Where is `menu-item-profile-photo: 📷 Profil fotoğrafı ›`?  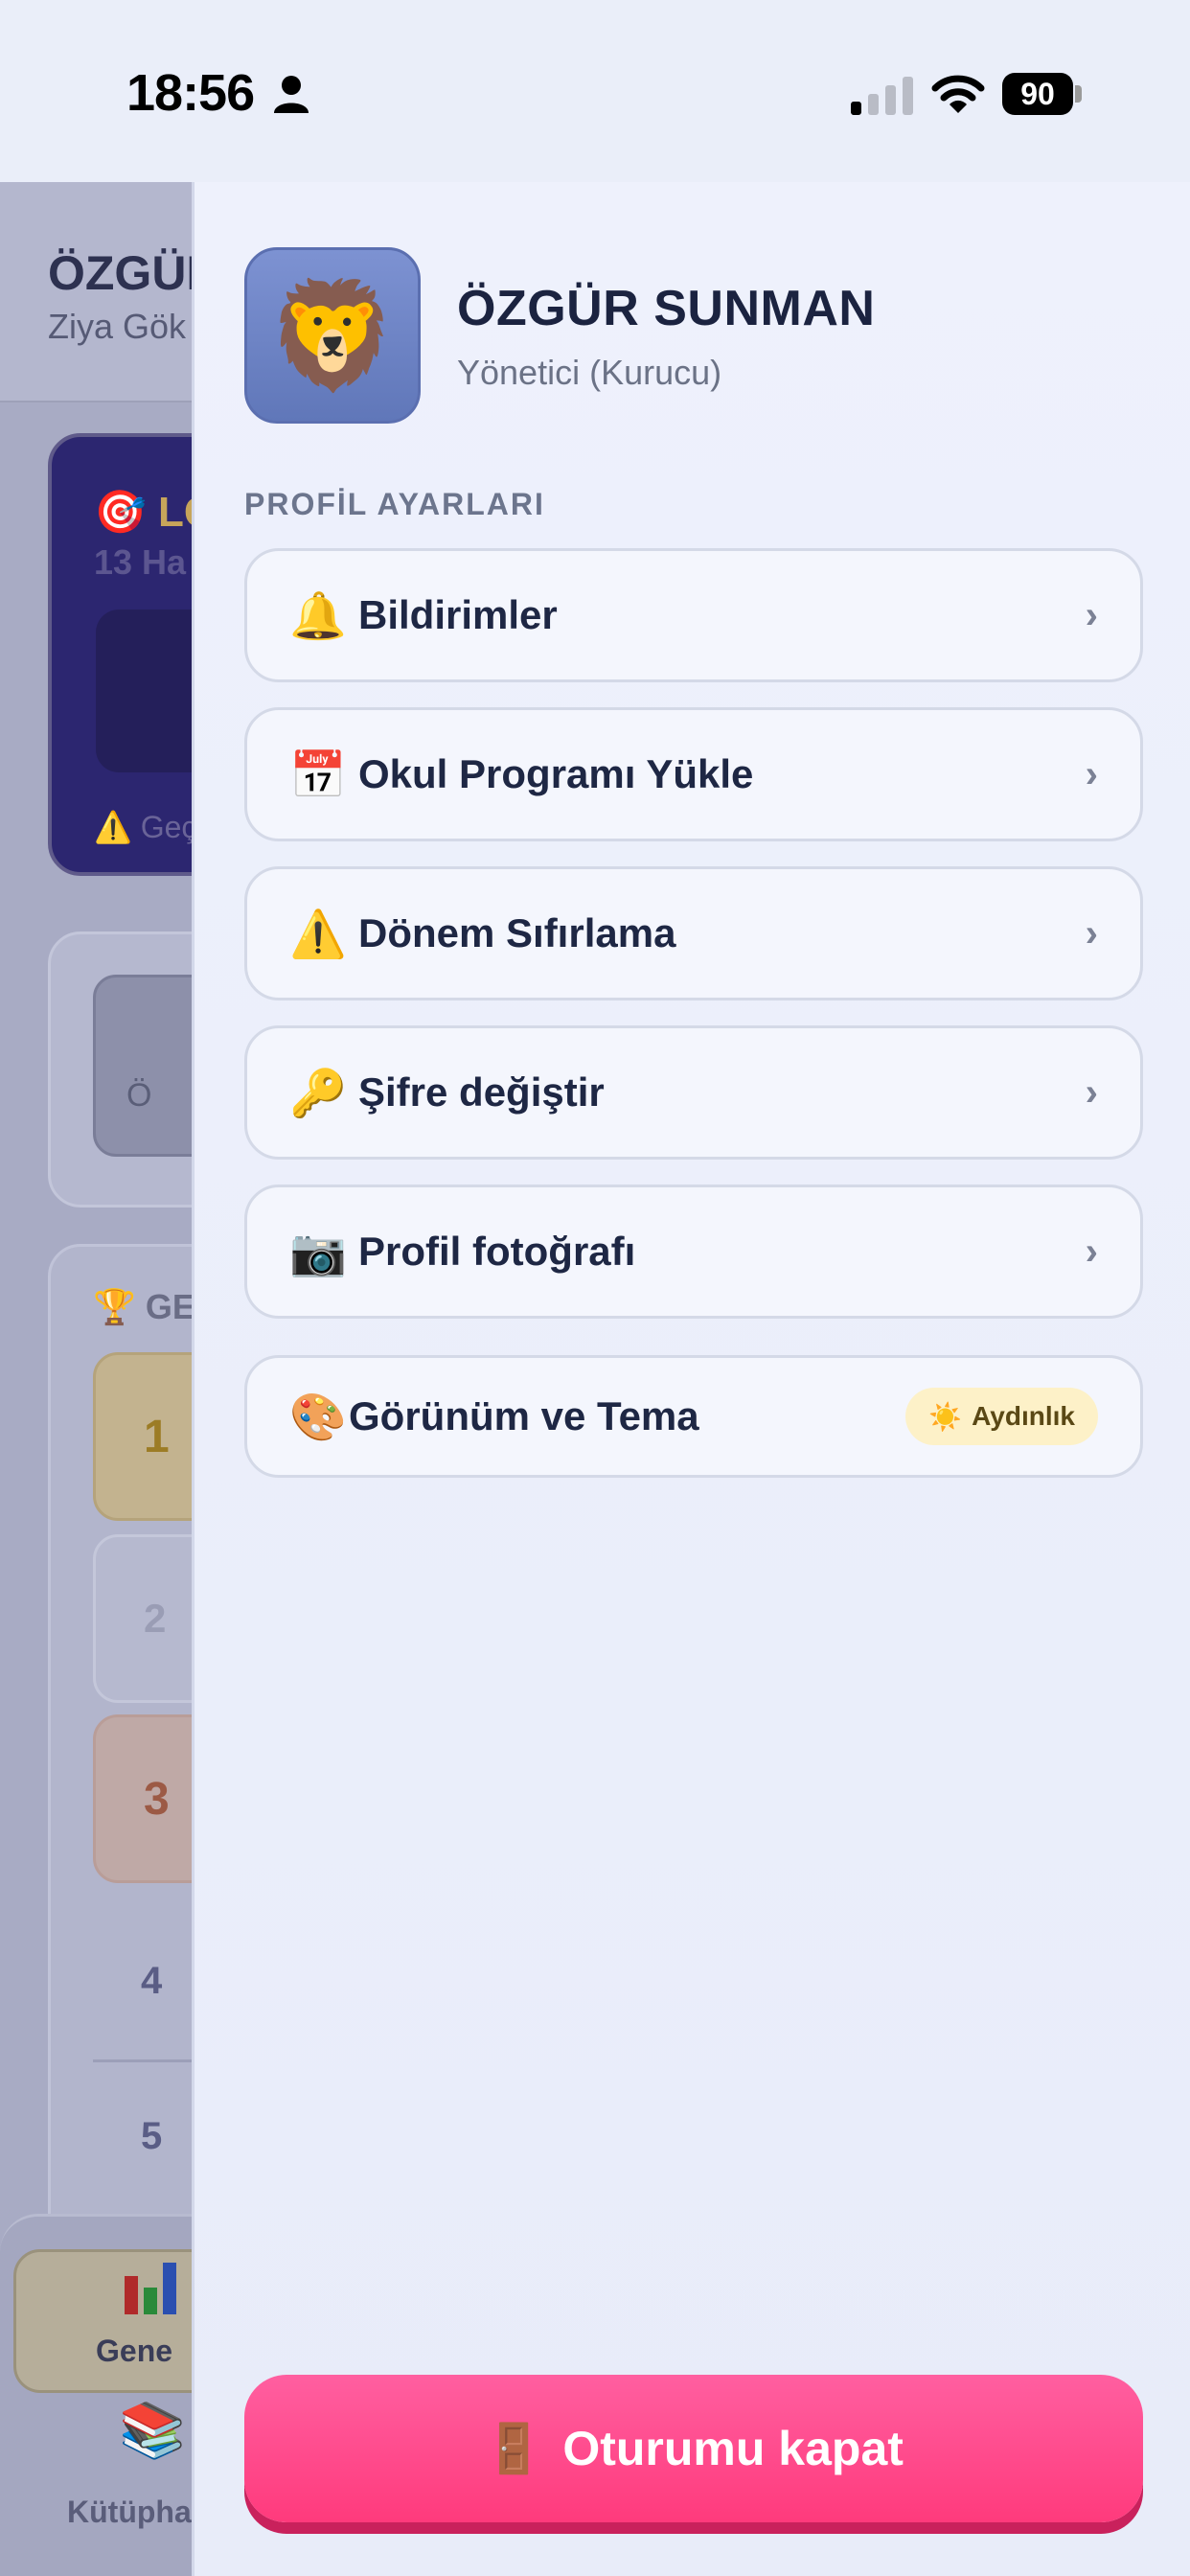 menu-item-profile-photo: 📷 Profil fotoğrafı › is located at coordinates (694, 1251).